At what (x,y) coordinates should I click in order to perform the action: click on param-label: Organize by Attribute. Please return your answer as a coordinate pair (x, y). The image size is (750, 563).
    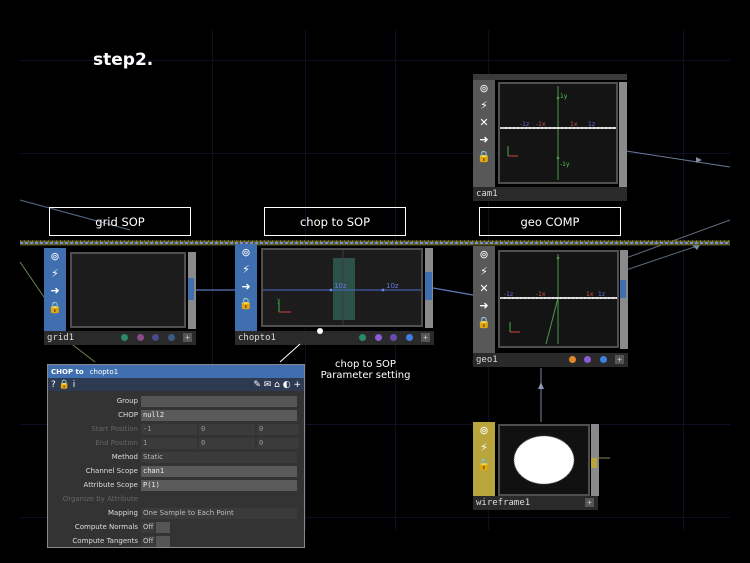
    Looking at the image, I should click on (100, 499).